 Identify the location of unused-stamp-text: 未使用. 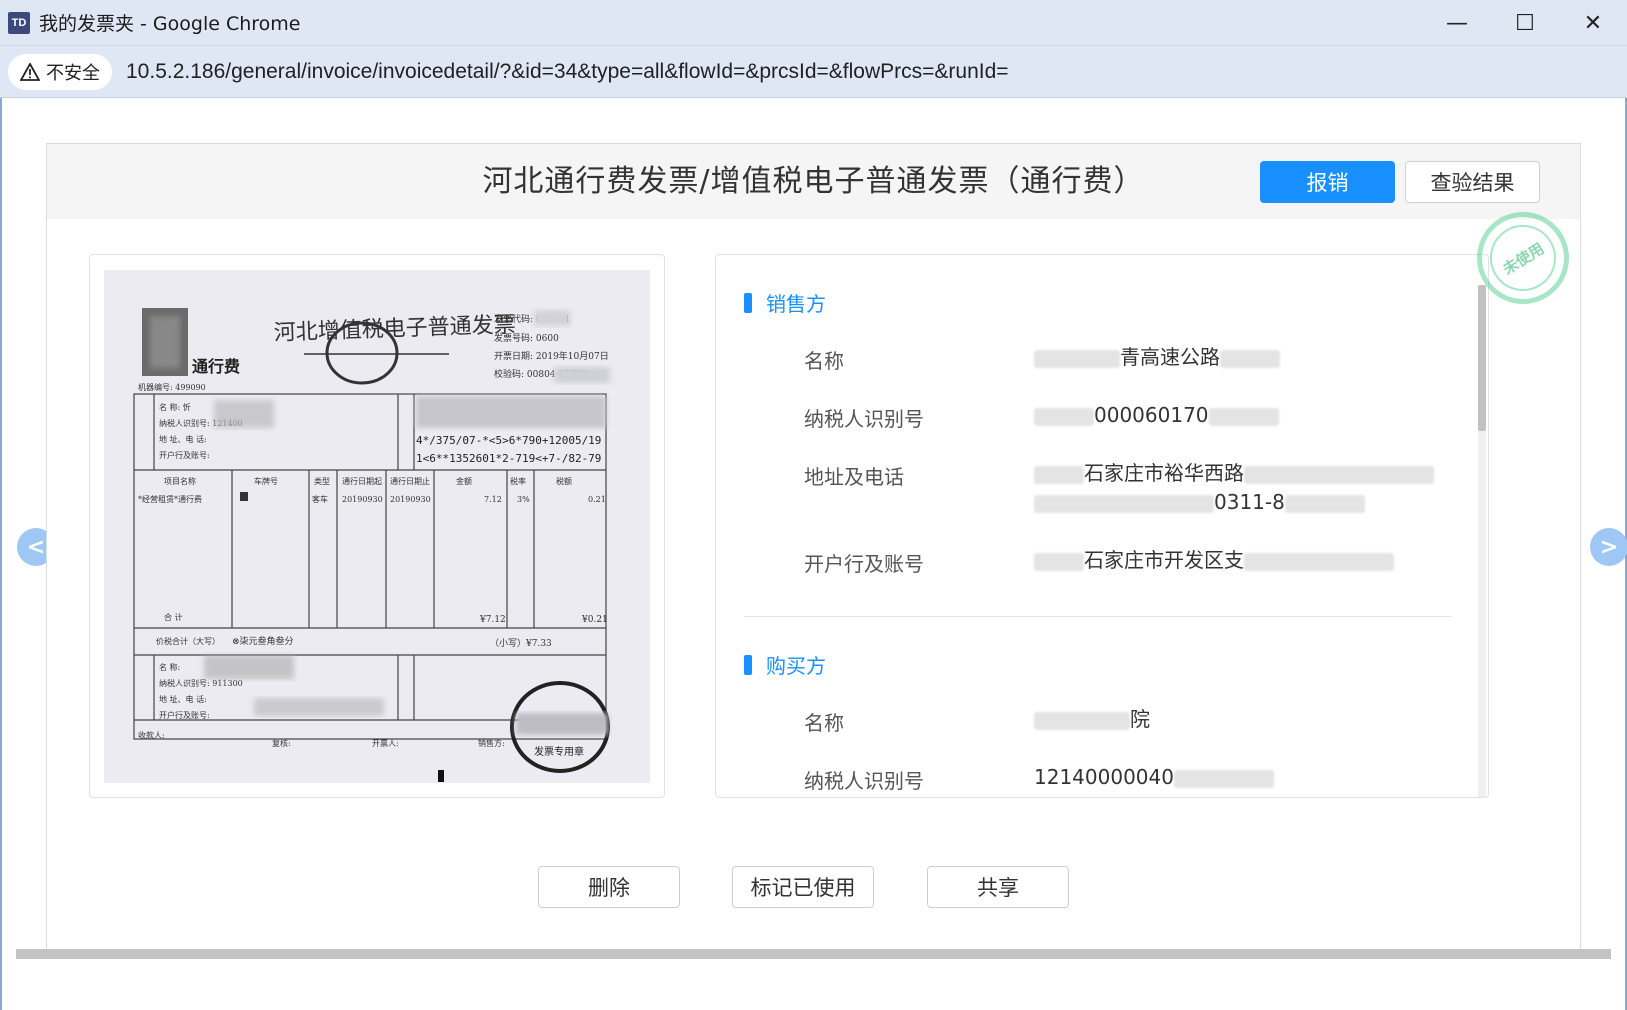
(1523, 258).